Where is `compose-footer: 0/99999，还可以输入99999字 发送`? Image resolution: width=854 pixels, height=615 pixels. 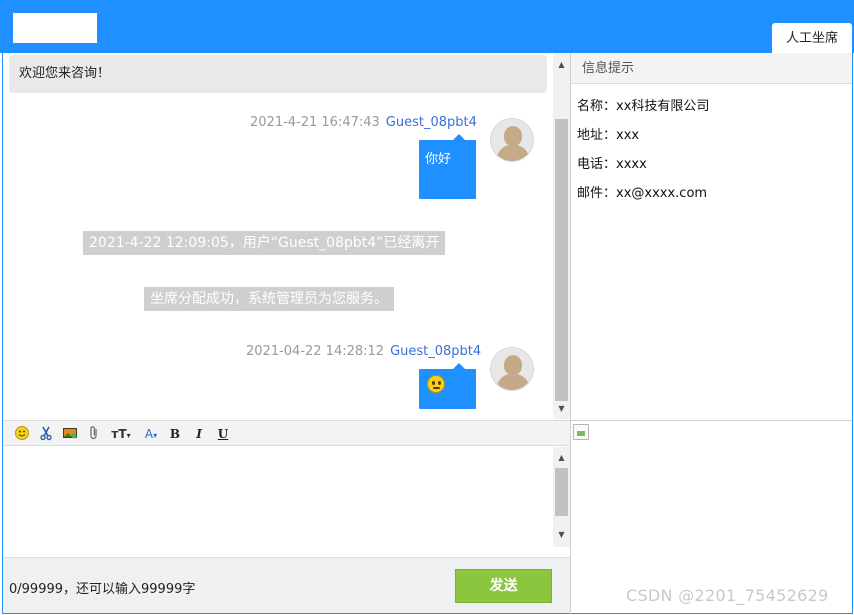
compose-footer: 0/99999，还可以输入99999字 发送 is located at coordinates (286, 585).